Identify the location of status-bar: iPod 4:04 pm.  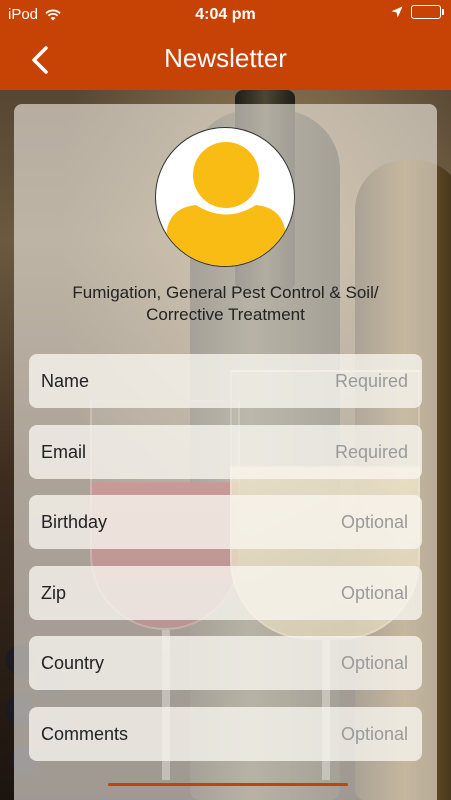
(225, 15).